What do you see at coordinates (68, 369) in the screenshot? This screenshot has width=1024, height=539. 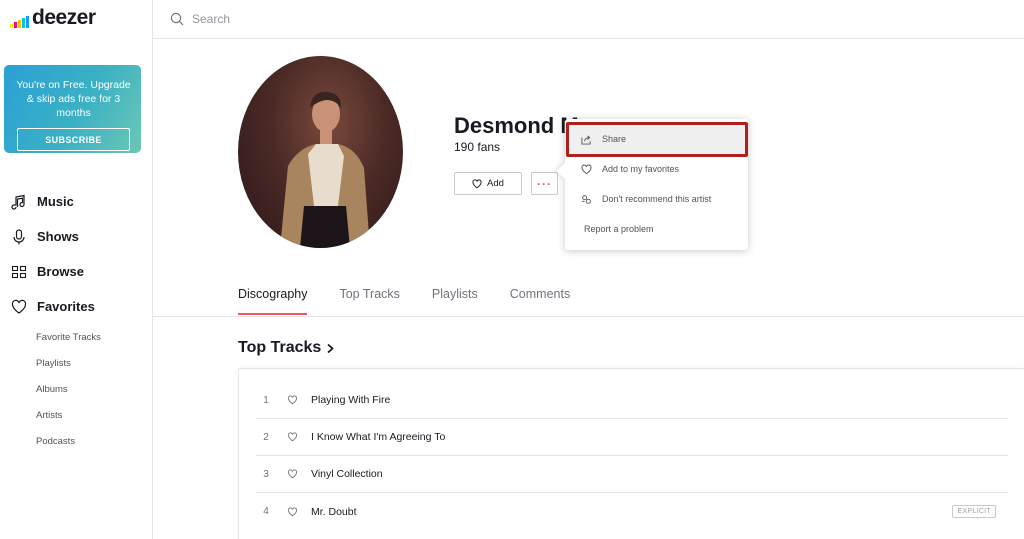 I see `sidebar-subitem-playlists: Playlists` at bounding box center [68, 369].